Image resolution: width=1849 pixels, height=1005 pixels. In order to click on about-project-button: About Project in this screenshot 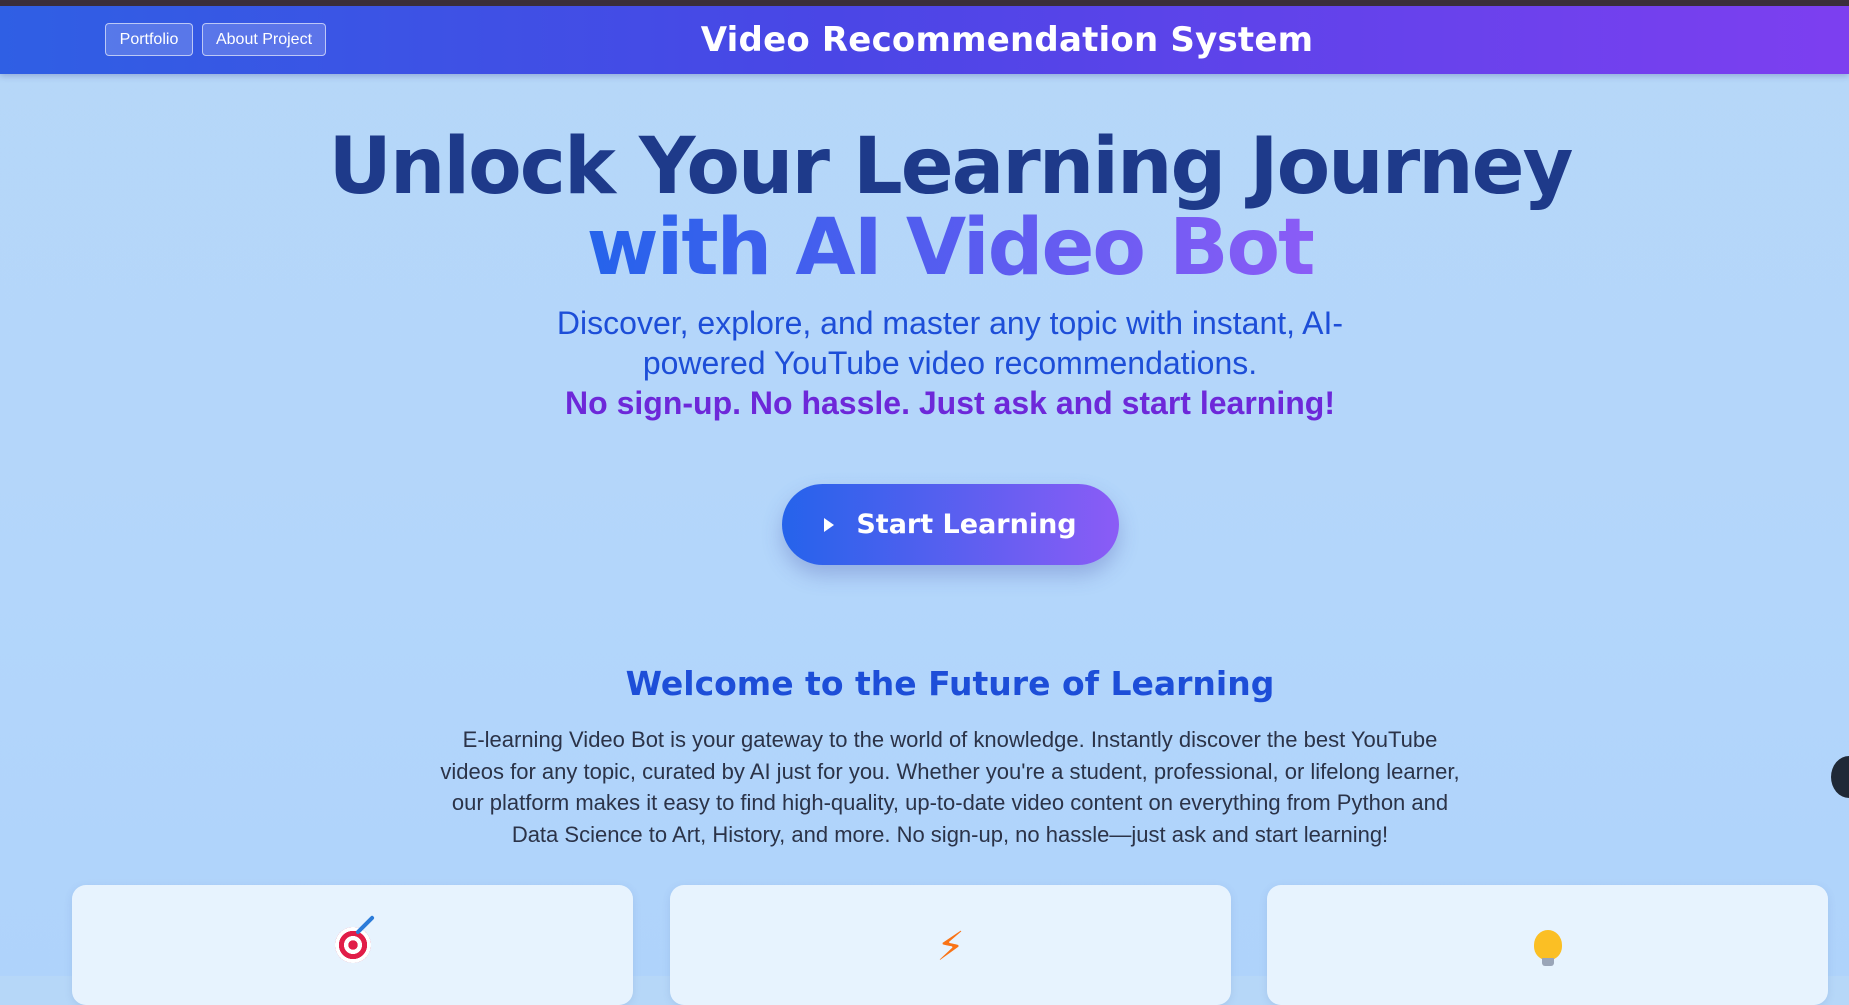, I will do `click(264, 39)`.